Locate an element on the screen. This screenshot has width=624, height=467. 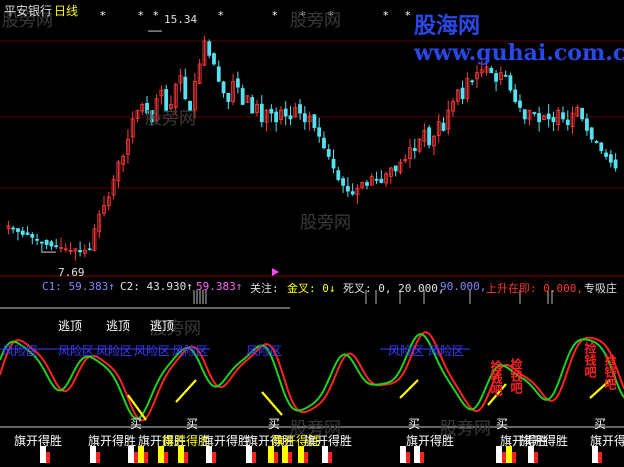
indicator-c1: C1: 59.383↑ is located at coordinates (78, 286).